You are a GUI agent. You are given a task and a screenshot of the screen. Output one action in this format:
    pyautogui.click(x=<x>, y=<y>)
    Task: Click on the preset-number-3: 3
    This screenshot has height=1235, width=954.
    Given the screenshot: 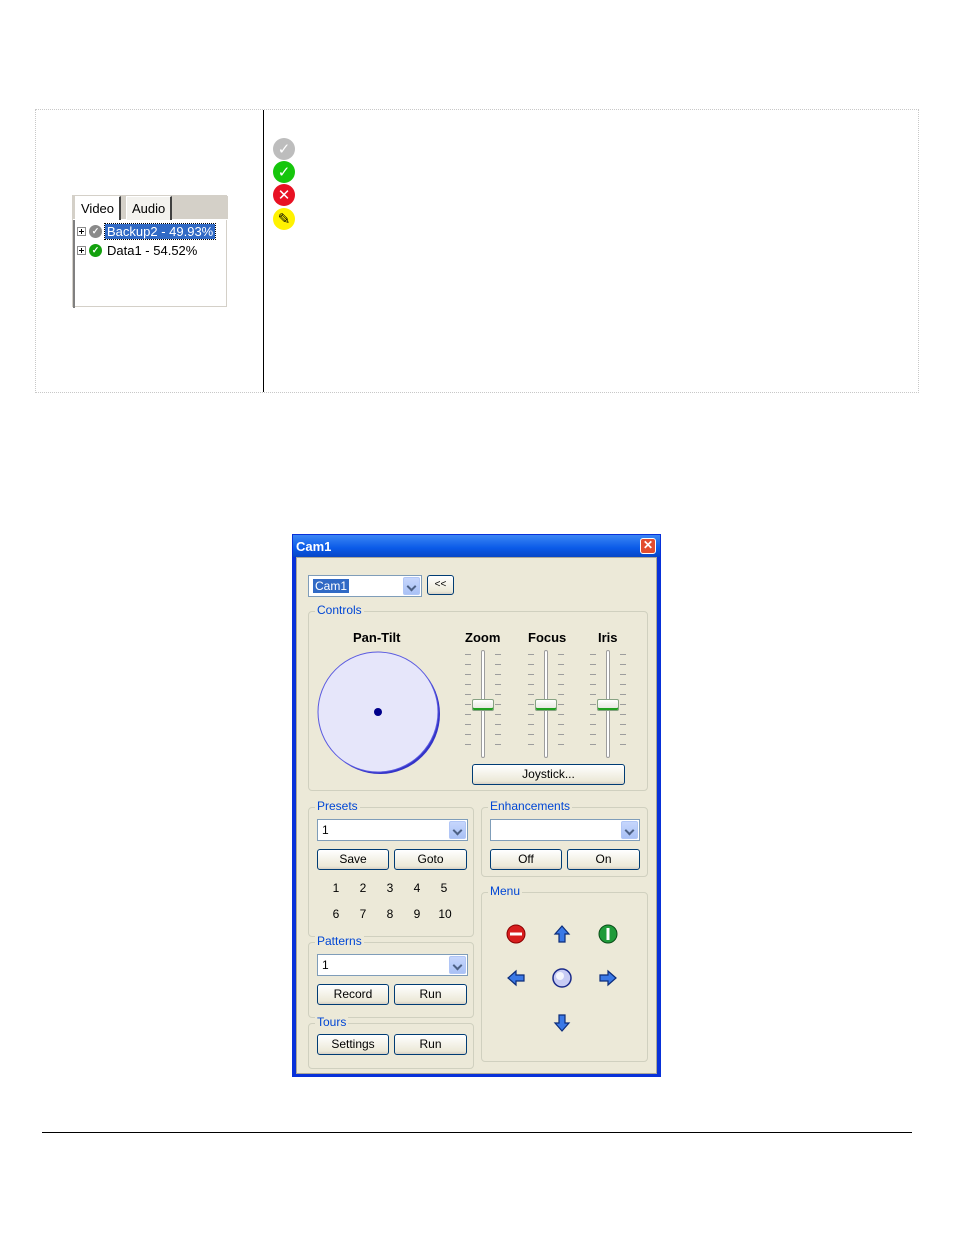 What is the action you would take?
    pyautogui.click(x=390, y=888)
    